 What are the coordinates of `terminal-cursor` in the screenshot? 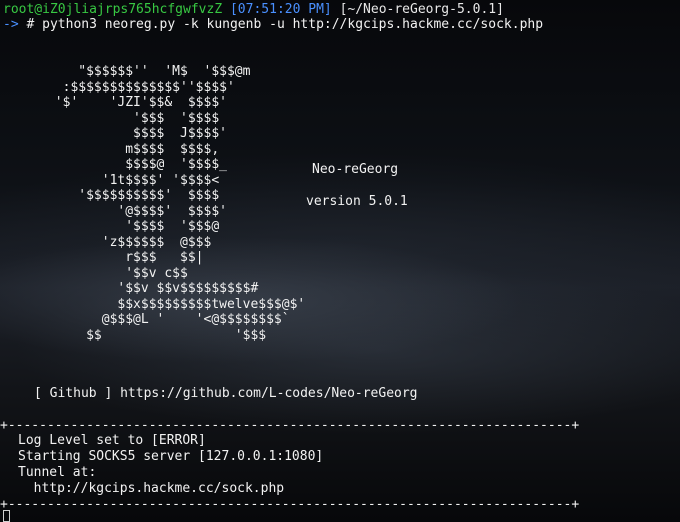 It's located at (6, 516).